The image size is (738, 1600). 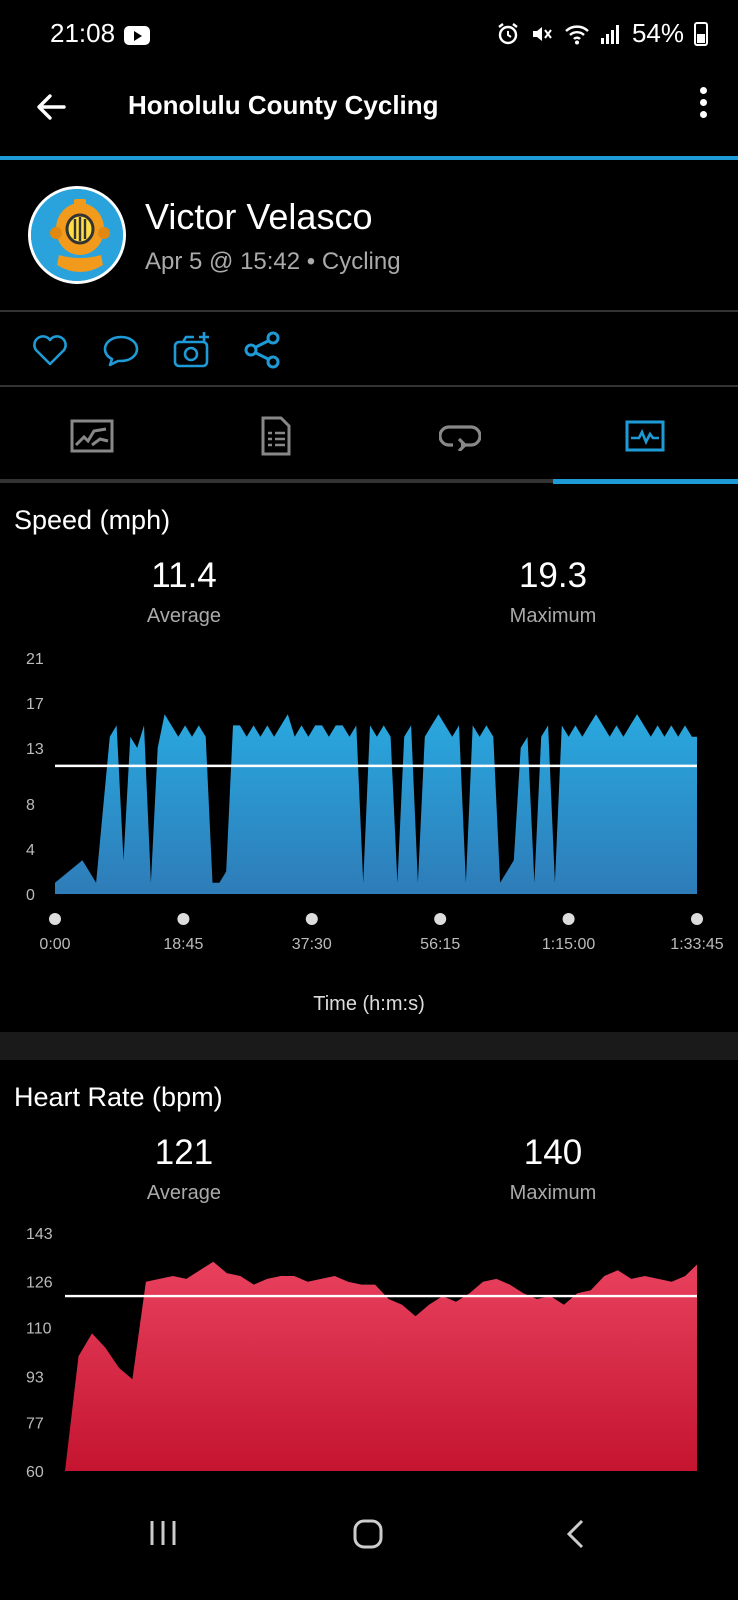 I want to click on action-bar, so click(x=369, y=349).